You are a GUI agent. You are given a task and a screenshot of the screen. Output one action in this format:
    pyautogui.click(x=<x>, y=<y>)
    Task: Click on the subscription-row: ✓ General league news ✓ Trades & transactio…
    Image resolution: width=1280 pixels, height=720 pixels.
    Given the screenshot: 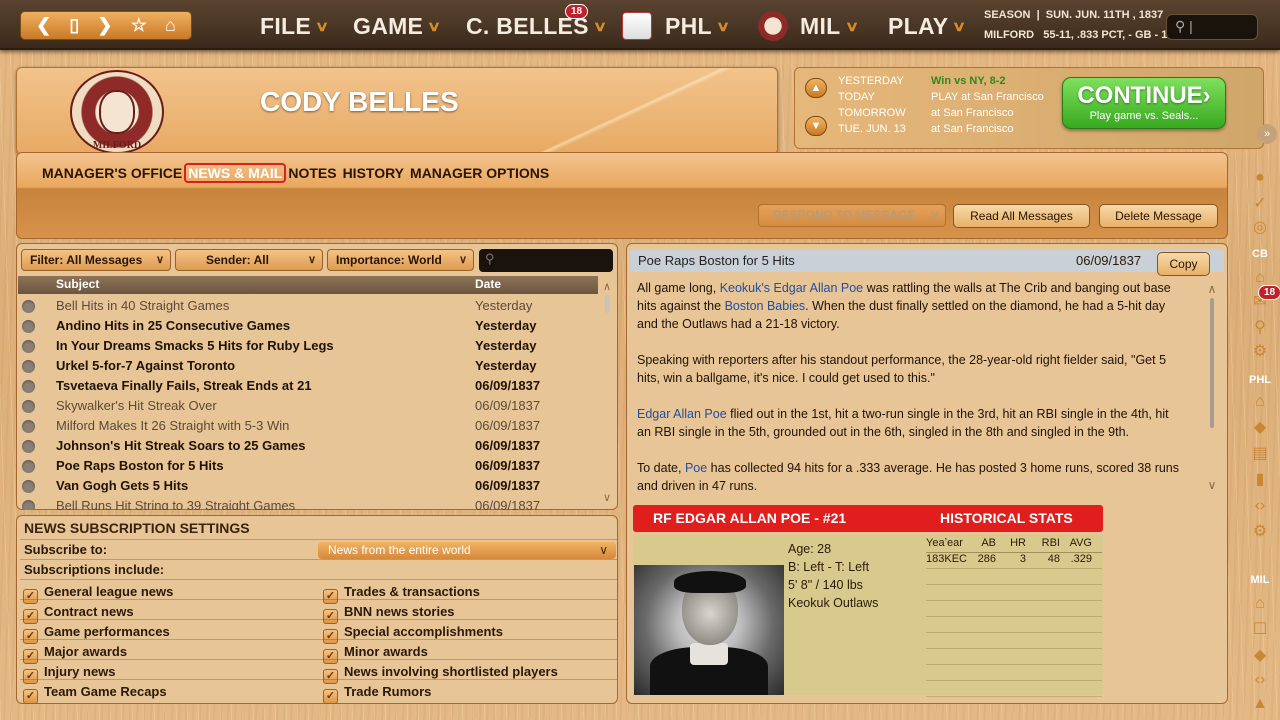 What is the action you would take?
    pyautogui.click(x=318, y=591)
    